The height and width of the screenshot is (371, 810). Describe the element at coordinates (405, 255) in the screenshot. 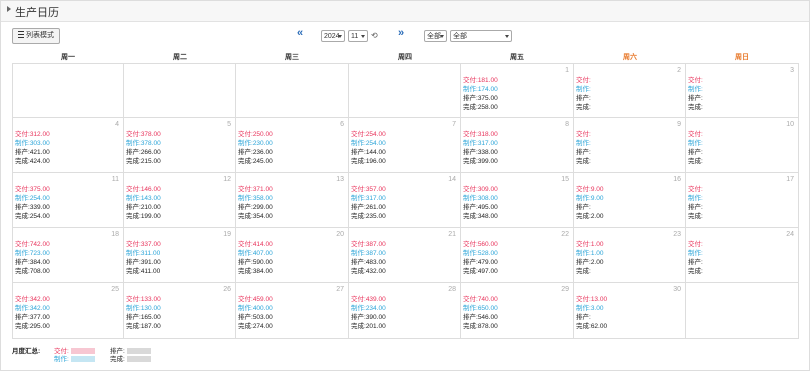

I see `calendar-day-cell: 21 交付:387.00 制作:387.00 排产:483.00 完成:432.00` at that location.